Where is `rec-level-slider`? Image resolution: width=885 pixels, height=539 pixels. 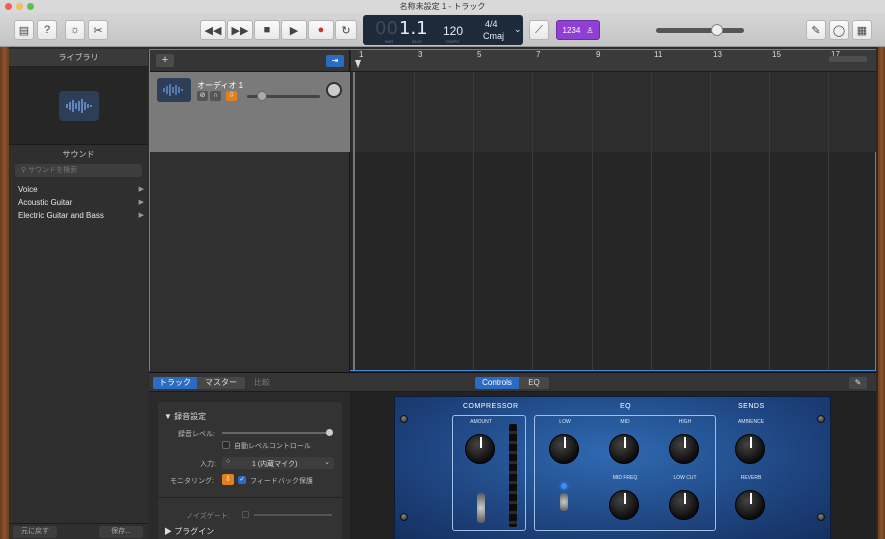
rec-level-slider is located at coordinates (276, 433).